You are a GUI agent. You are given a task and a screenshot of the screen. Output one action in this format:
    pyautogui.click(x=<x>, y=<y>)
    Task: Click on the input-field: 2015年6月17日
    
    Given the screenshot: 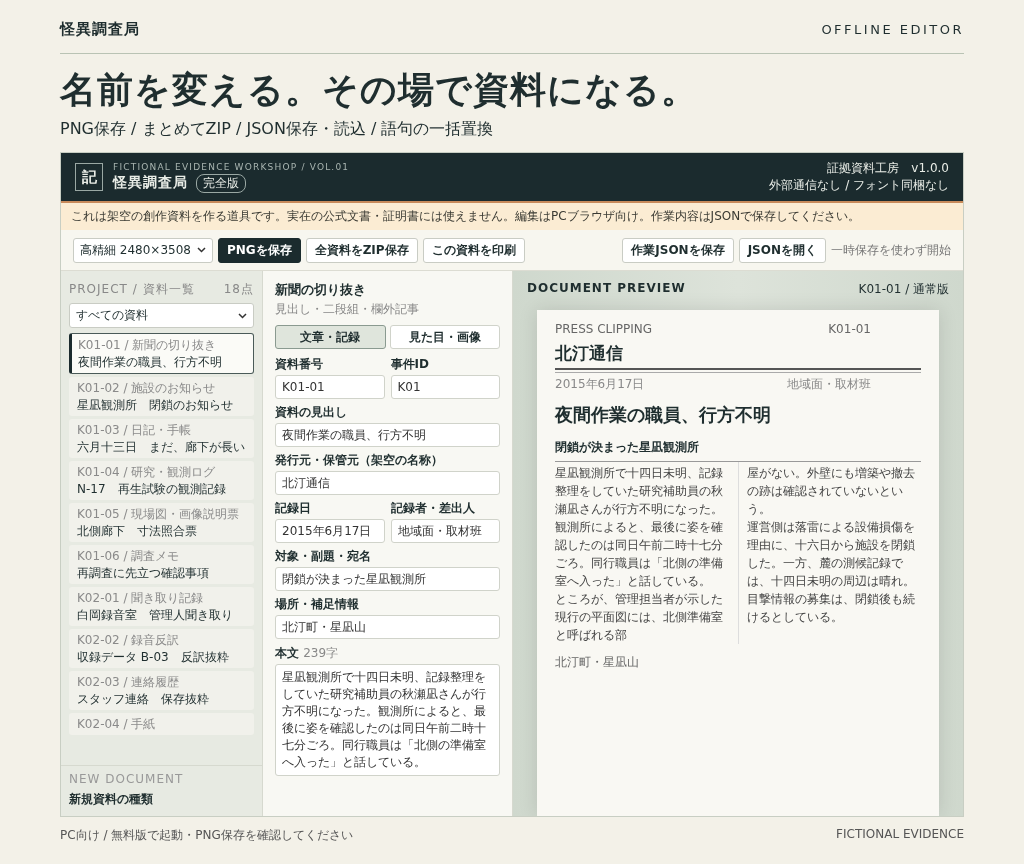 What is the action you would take?
    pyautogui.click(x=330, y=531)
    